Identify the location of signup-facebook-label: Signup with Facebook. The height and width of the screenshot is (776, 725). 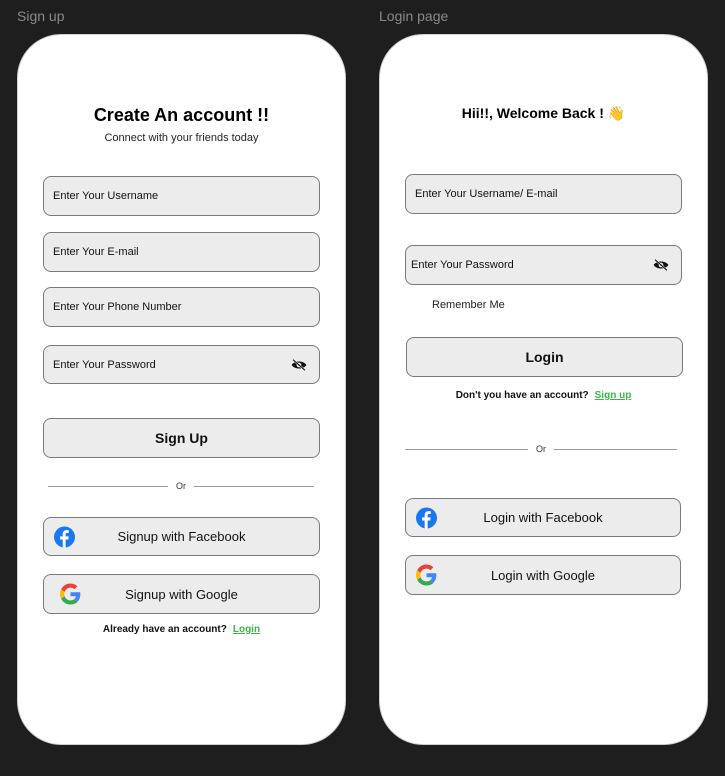
(181, 536).